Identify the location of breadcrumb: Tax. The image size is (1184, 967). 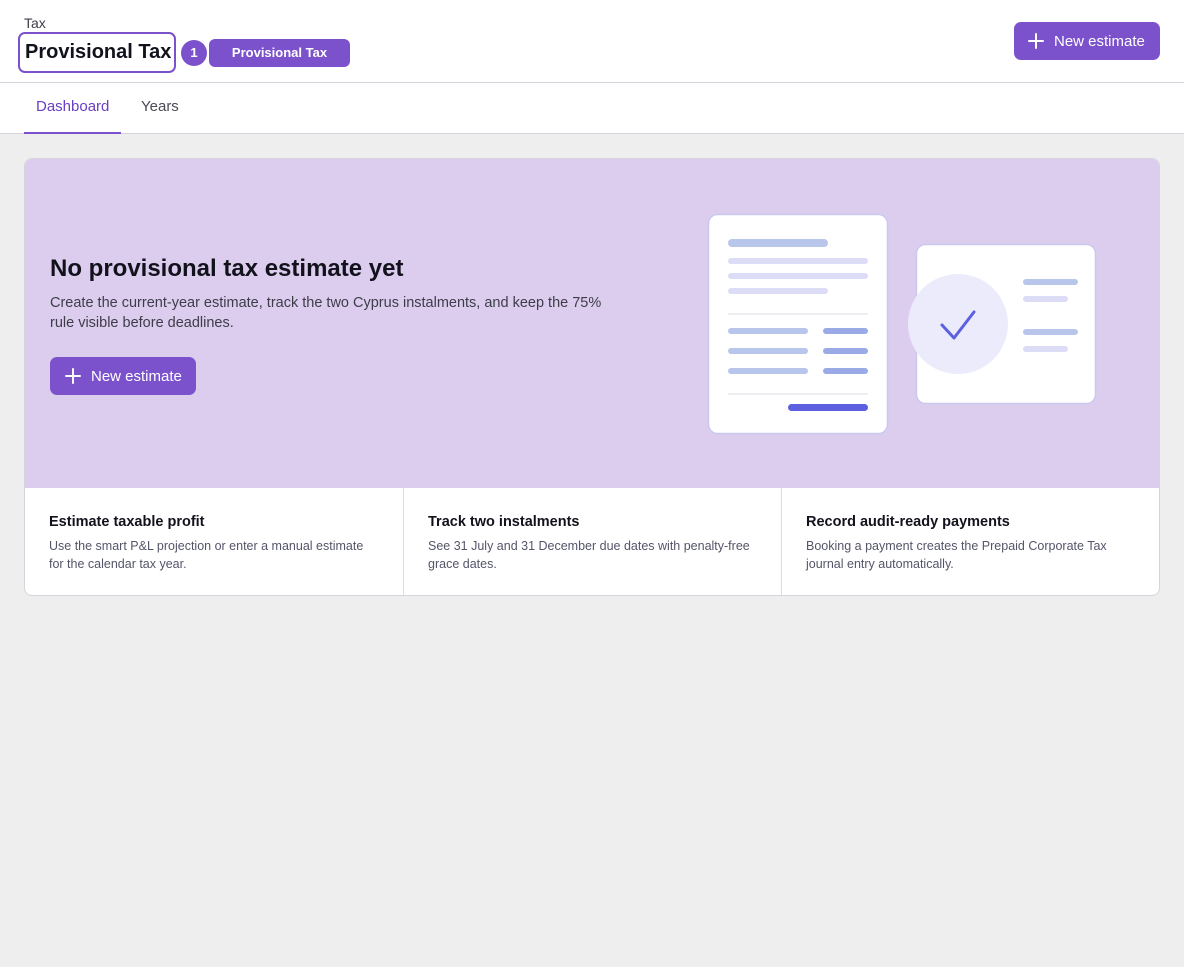
(35, 23).